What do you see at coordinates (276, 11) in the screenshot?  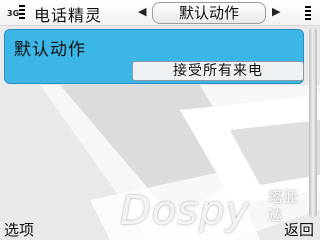 I see `next-tab-arrow-icon: ▶` at bounding box center [276, 11].